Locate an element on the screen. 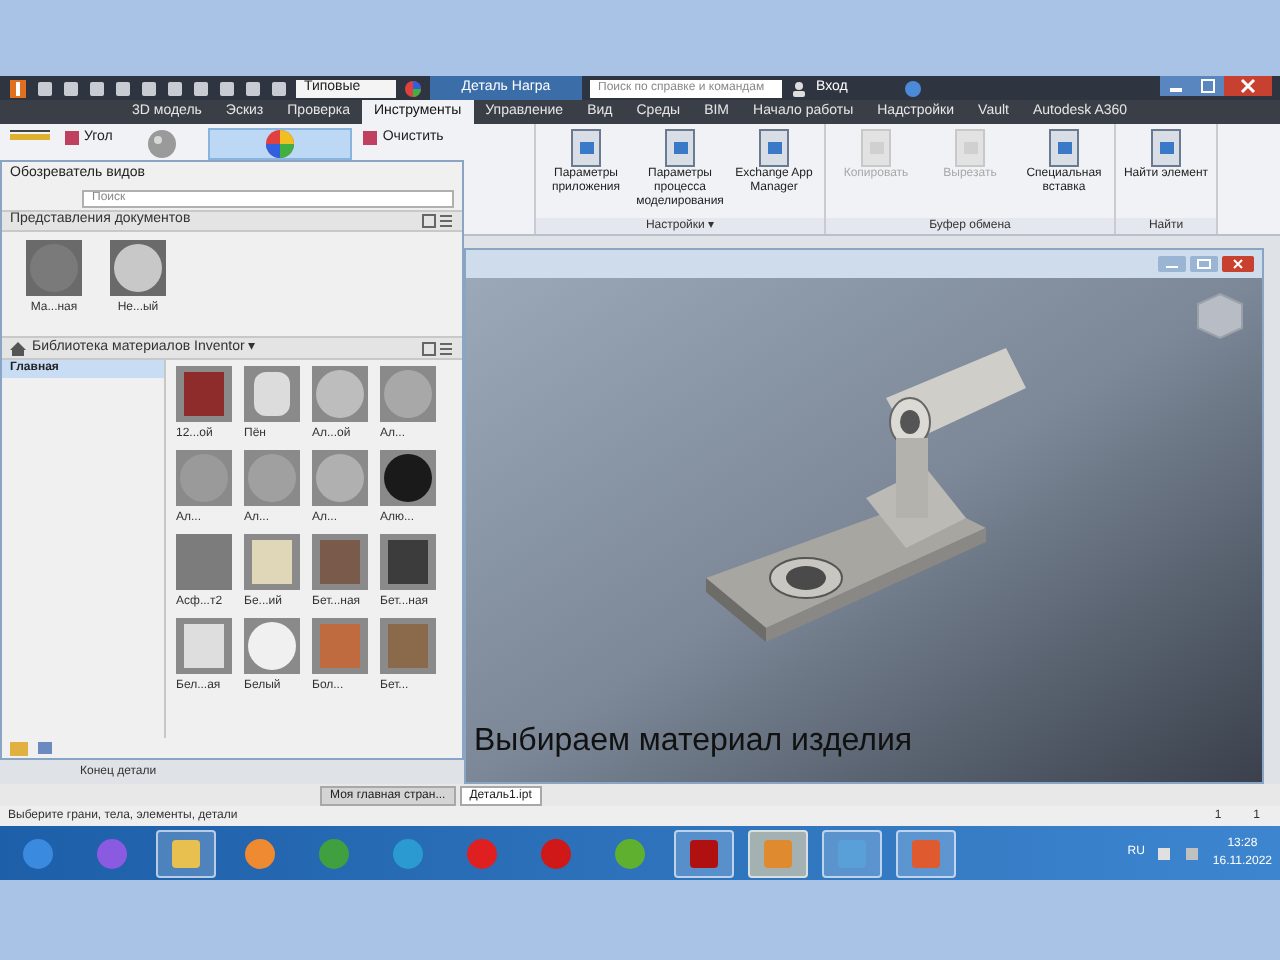  library-icon is located at coordinates (46, 748).